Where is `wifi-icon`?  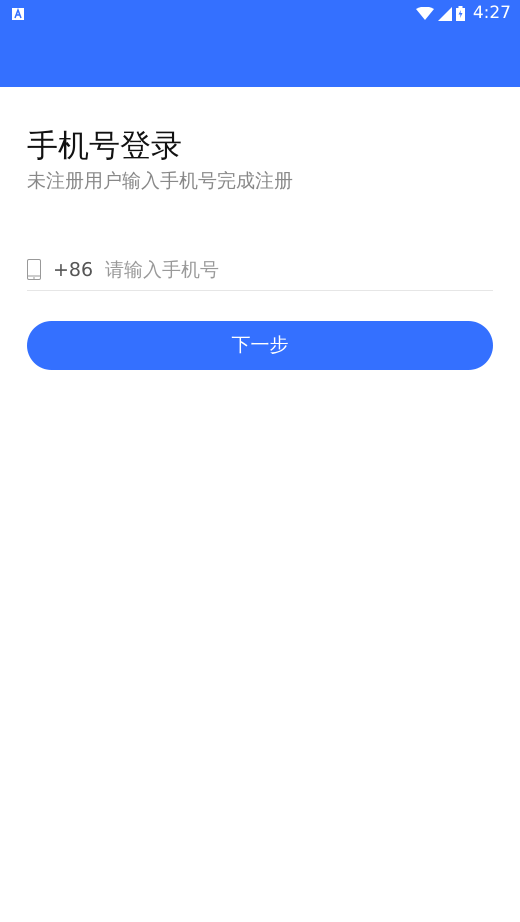 wifi-icon is located at coordinates (425, 13).